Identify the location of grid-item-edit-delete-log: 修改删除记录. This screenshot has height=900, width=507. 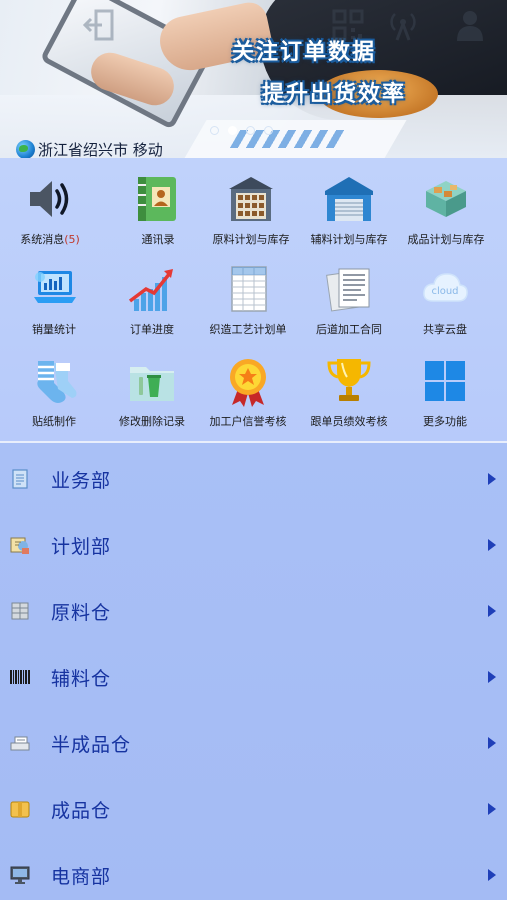
(152, 392).